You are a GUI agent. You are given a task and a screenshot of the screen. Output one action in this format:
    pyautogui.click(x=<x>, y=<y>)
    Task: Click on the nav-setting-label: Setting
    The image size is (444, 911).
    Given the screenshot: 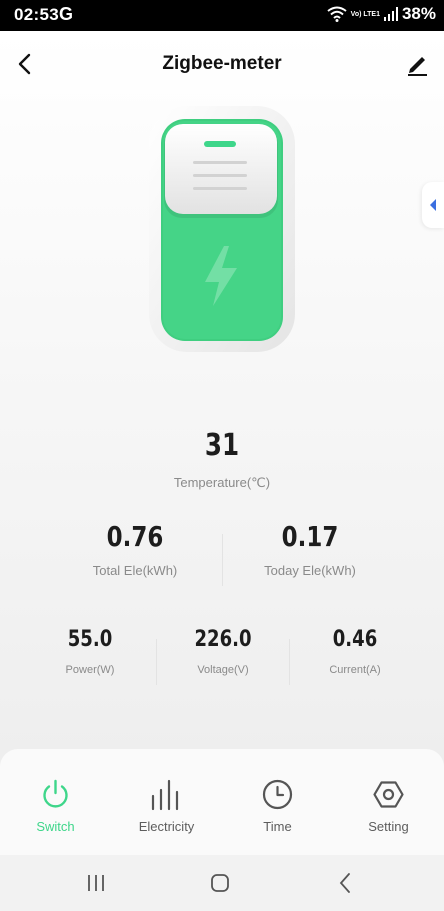 What is the action you would take?
    pyautogui.click(x=388, y=826)
    